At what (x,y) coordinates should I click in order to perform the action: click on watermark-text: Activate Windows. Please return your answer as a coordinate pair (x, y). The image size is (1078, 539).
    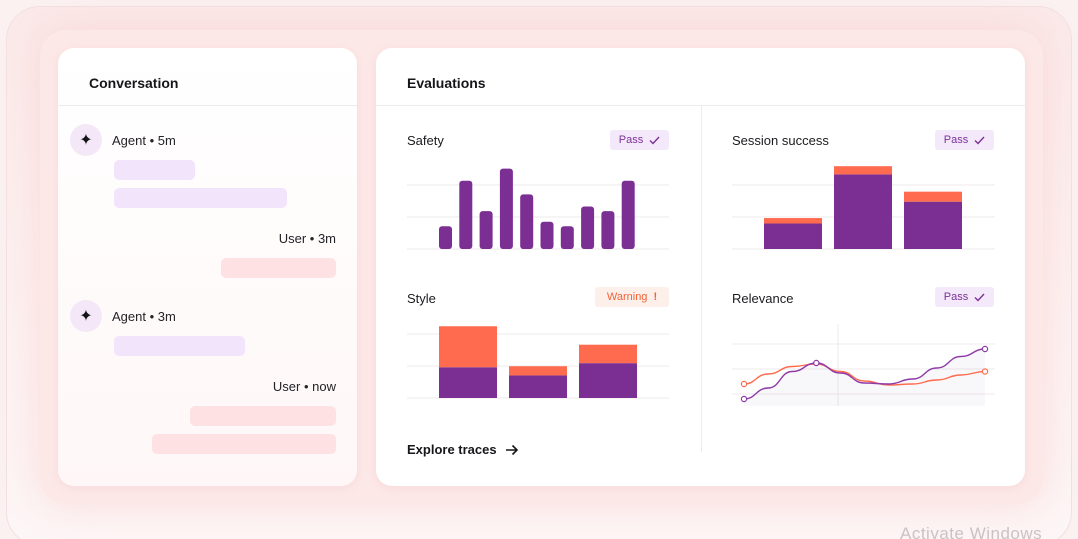
    Looking at the image, I should click on (971, 531).